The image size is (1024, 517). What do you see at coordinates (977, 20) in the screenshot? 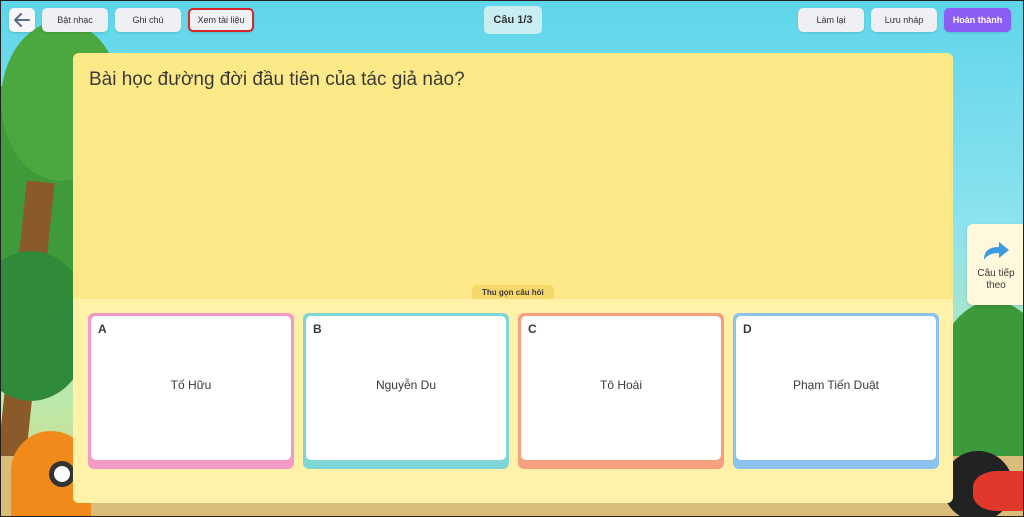
I see `finish-button: Hoàn thành` at bounding box center [977, 20].